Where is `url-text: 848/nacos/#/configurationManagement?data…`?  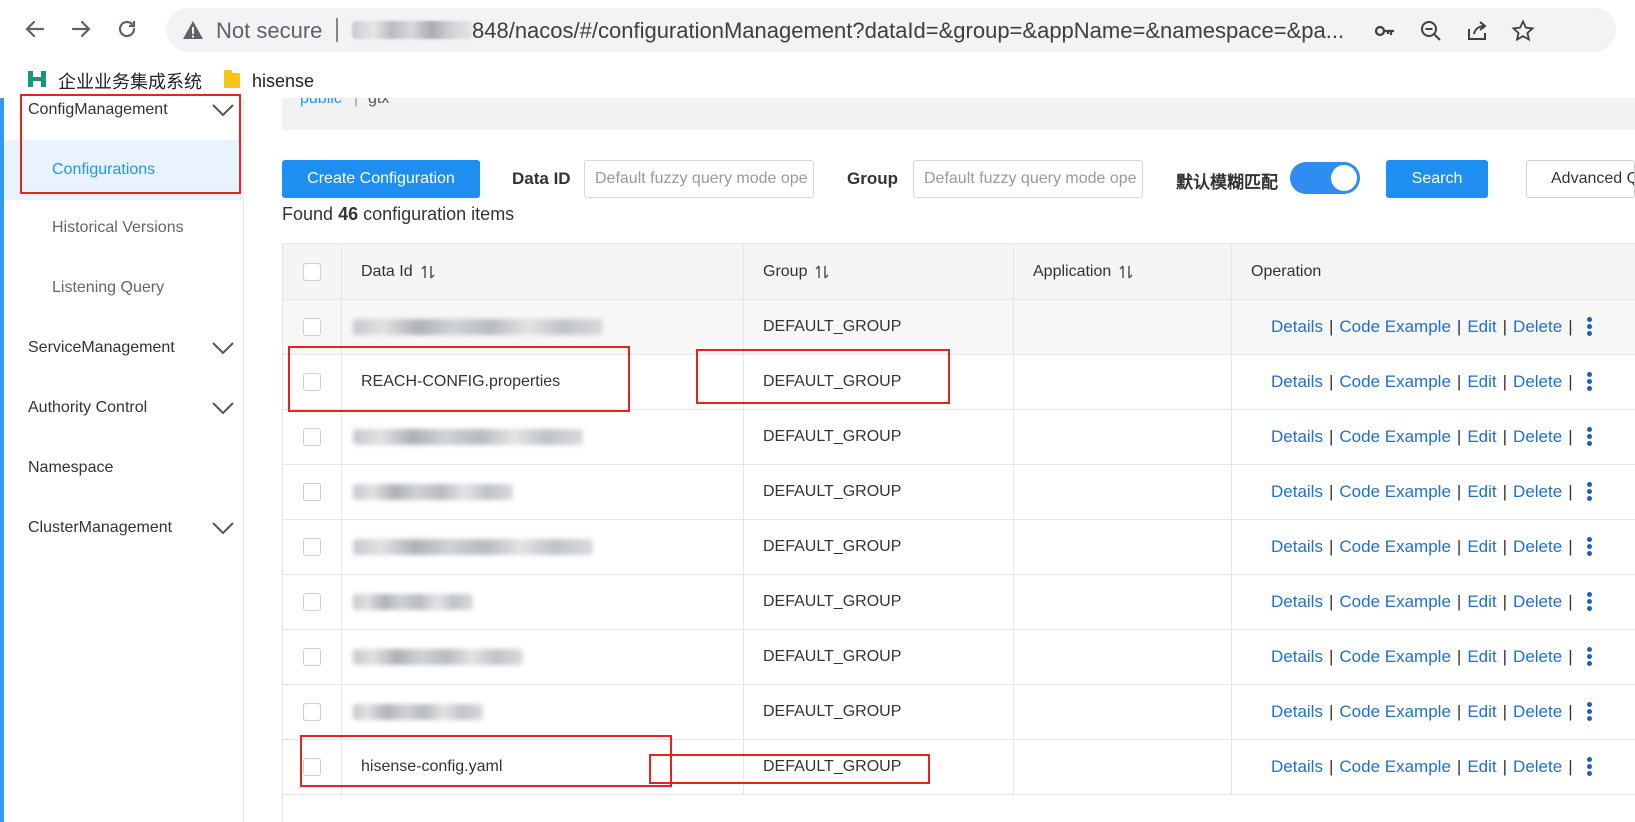 url-text: 848/nacos/#/configurationManagement?data… is located at coordinates (908, 30).